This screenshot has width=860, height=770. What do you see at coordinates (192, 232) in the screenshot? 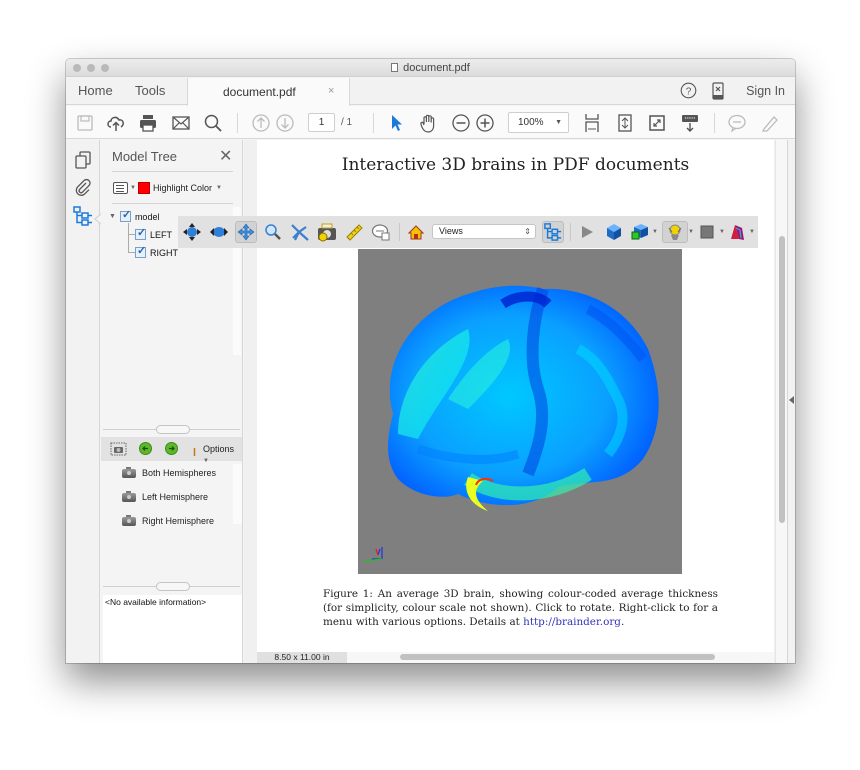
I see `rotate-tool-icon` at bounding box center [192, 232].